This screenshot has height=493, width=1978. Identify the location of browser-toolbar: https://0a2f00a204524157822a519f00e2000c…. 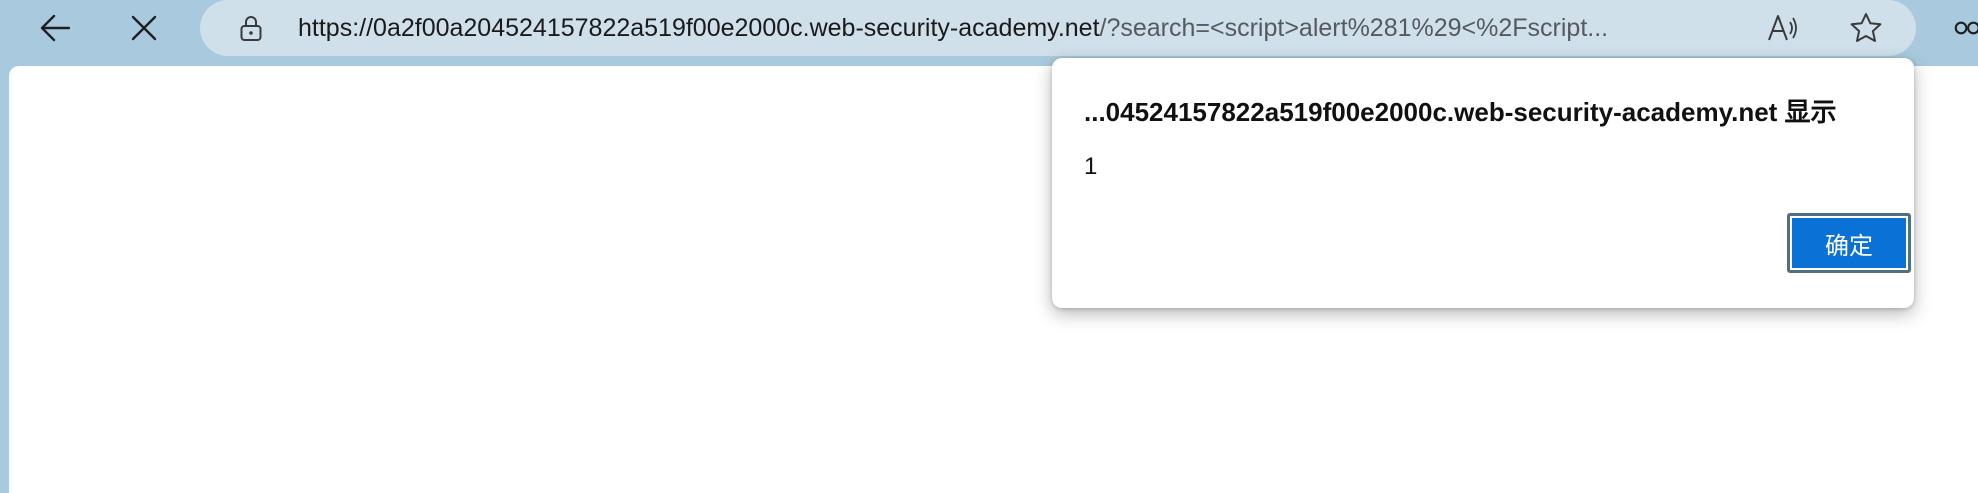
(989, 32).